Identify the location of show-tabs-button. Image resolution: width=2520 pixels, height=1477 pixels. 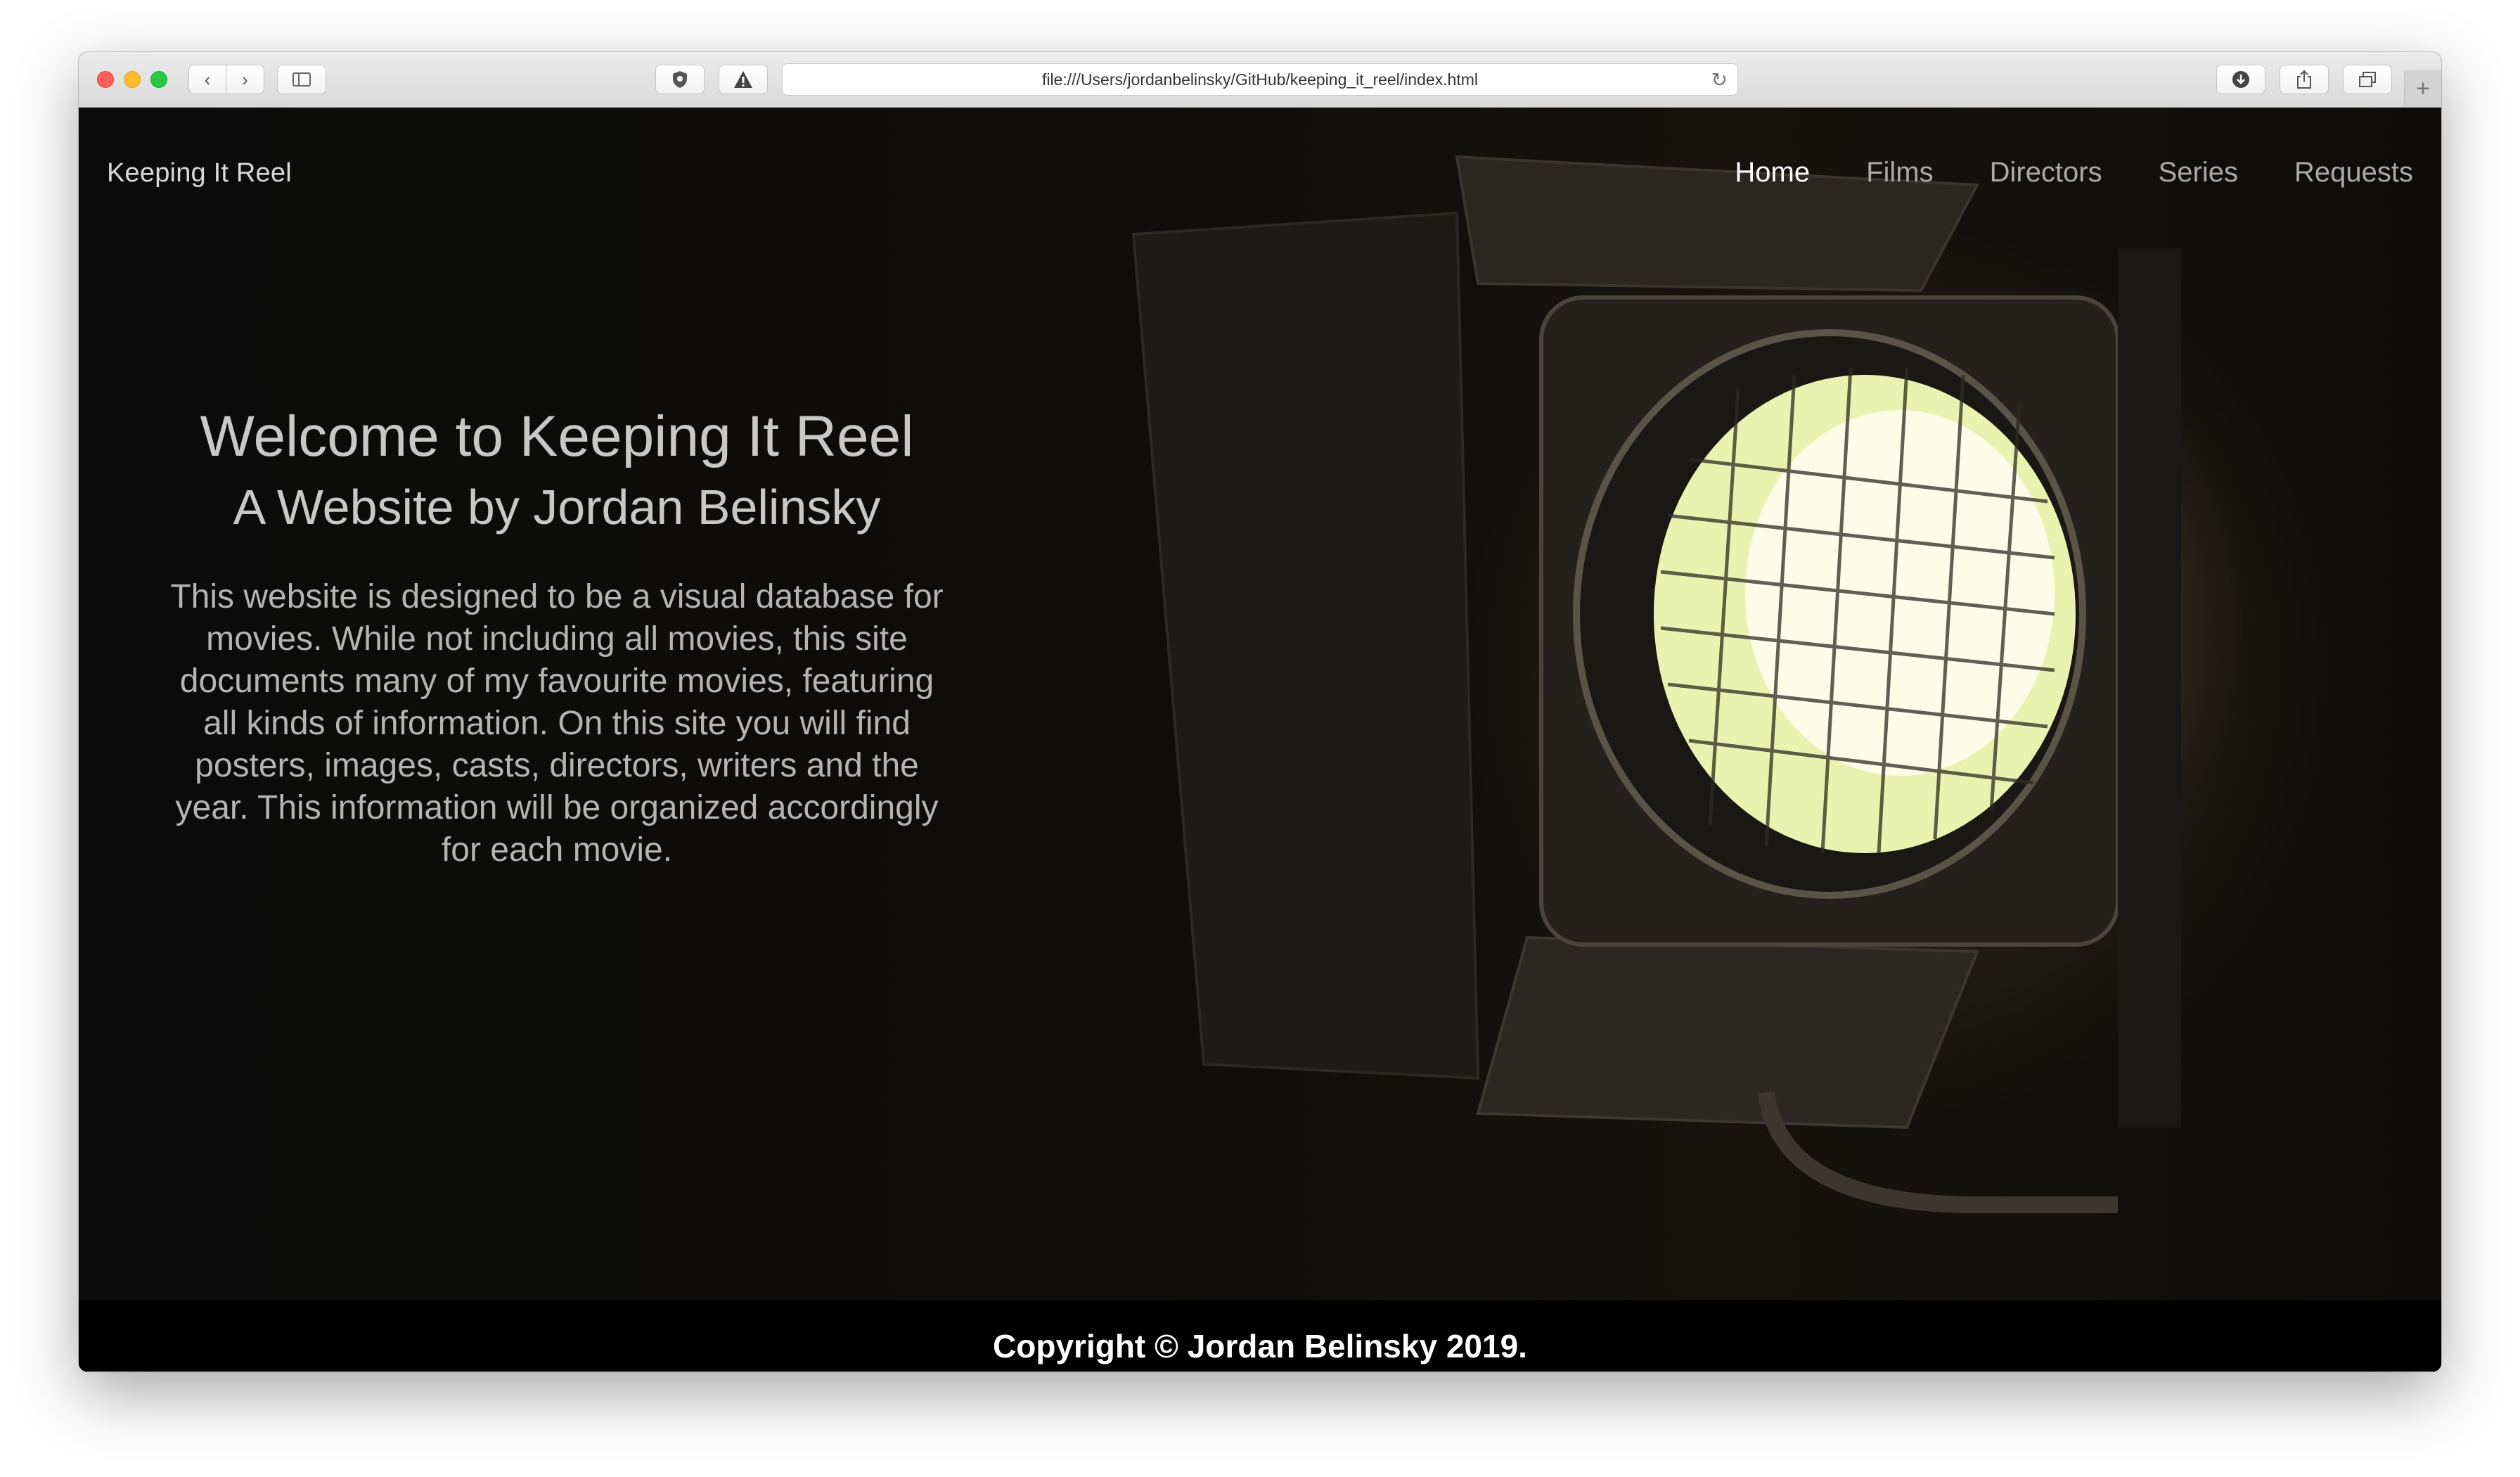
(2367, 79).